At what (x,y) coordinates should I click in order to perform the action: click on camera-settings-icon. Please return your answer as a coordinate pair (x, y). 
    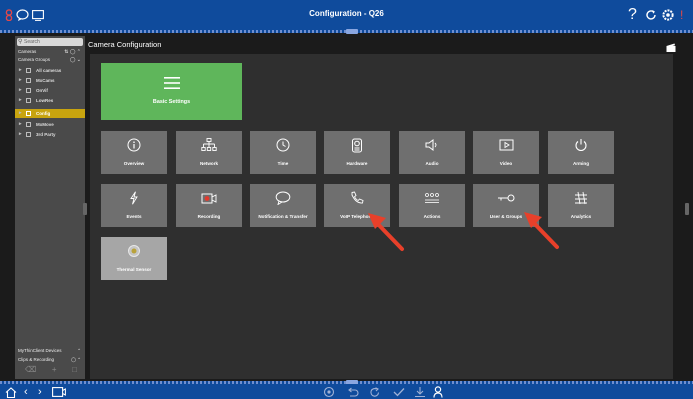
    Looking at the image, I should click on (329, 392).